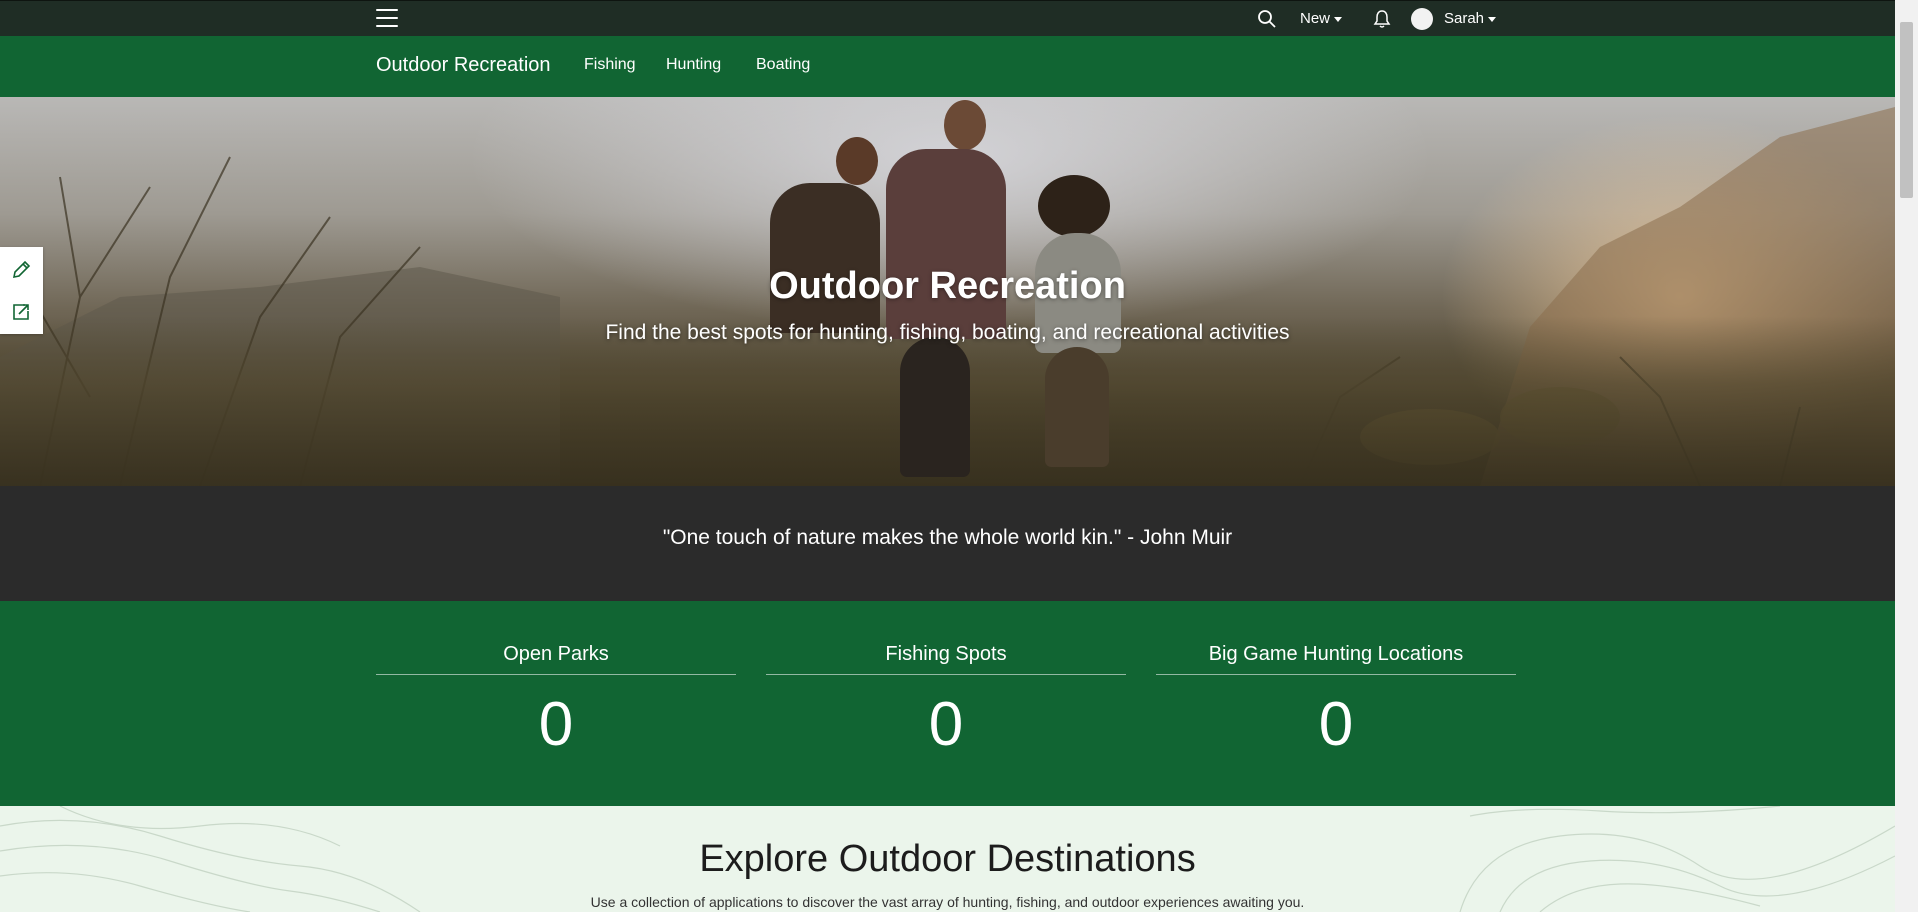  I want to click on explore-heading: Explore Outdoor Destinations, so click(947, 859).